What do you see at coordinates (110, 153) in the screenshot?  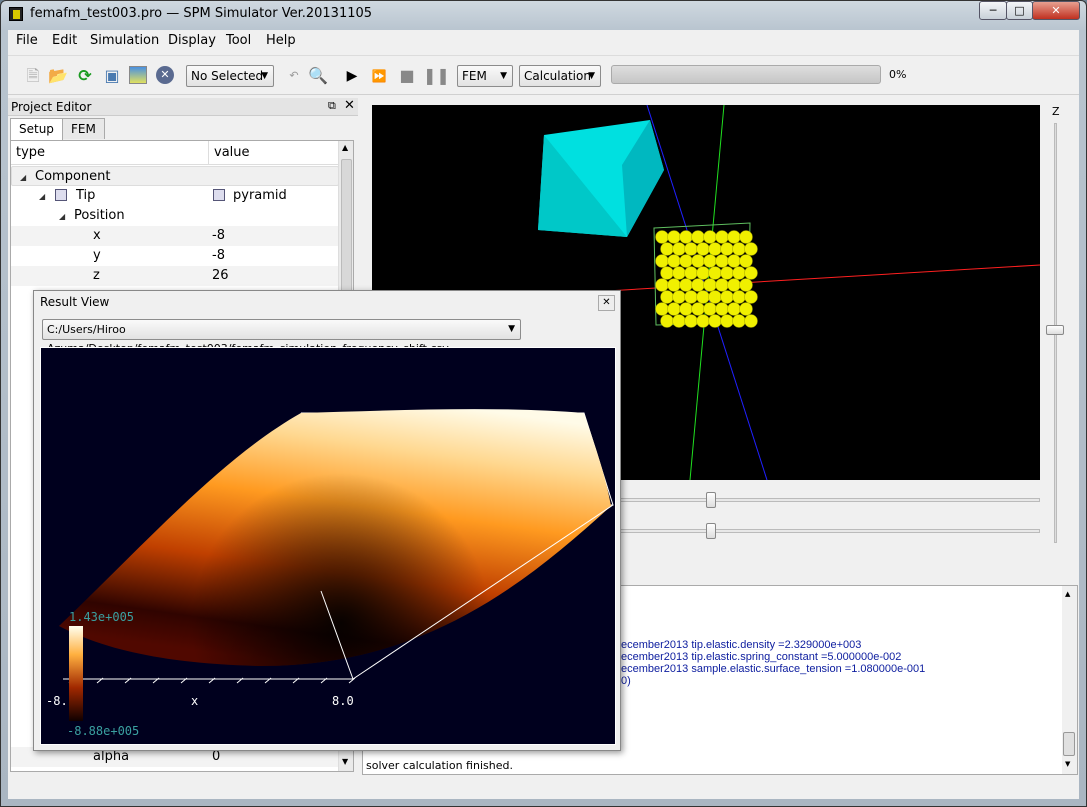 I see `column-header-type: type` at bounding box center [110, 153].